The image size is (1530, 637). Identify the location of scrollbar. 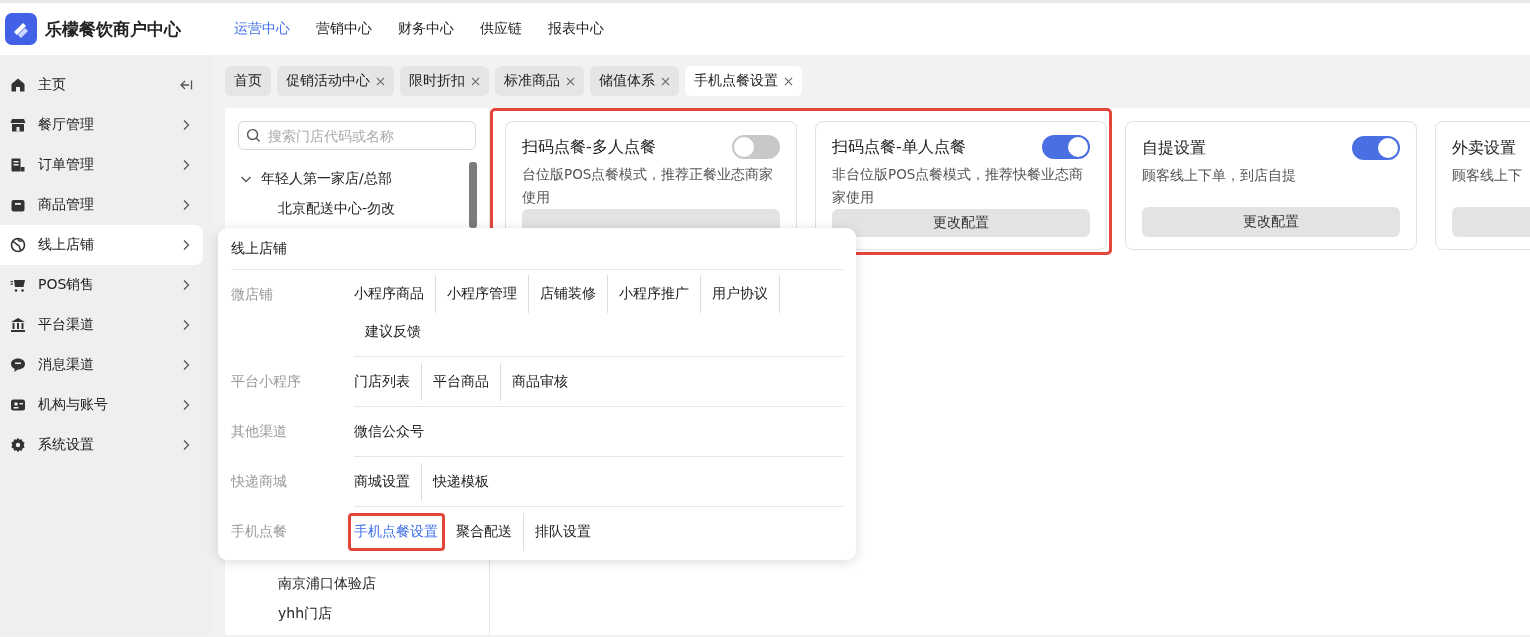
(473, 195).